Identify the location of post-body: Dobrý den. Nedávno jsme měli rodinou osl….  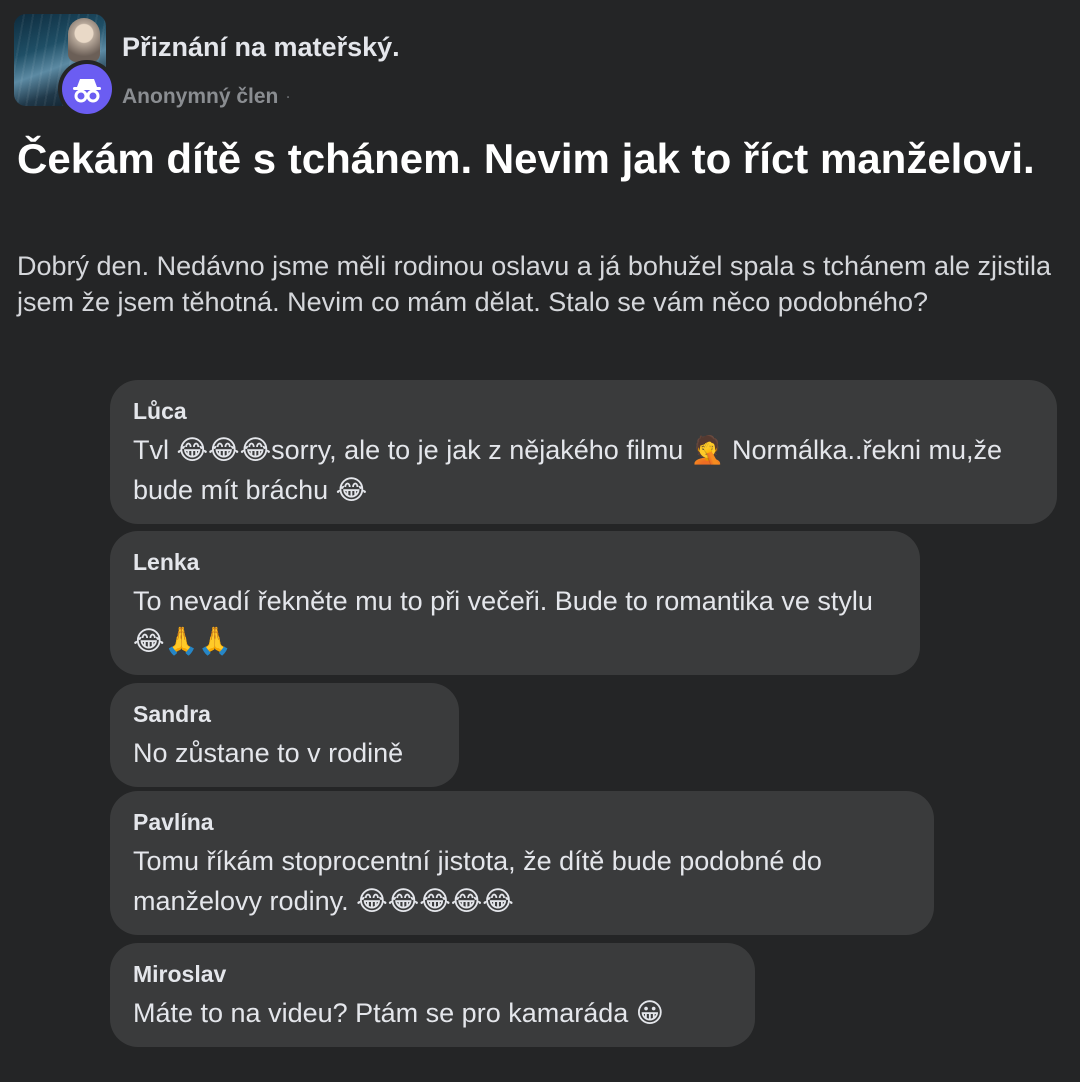
(534, 284).